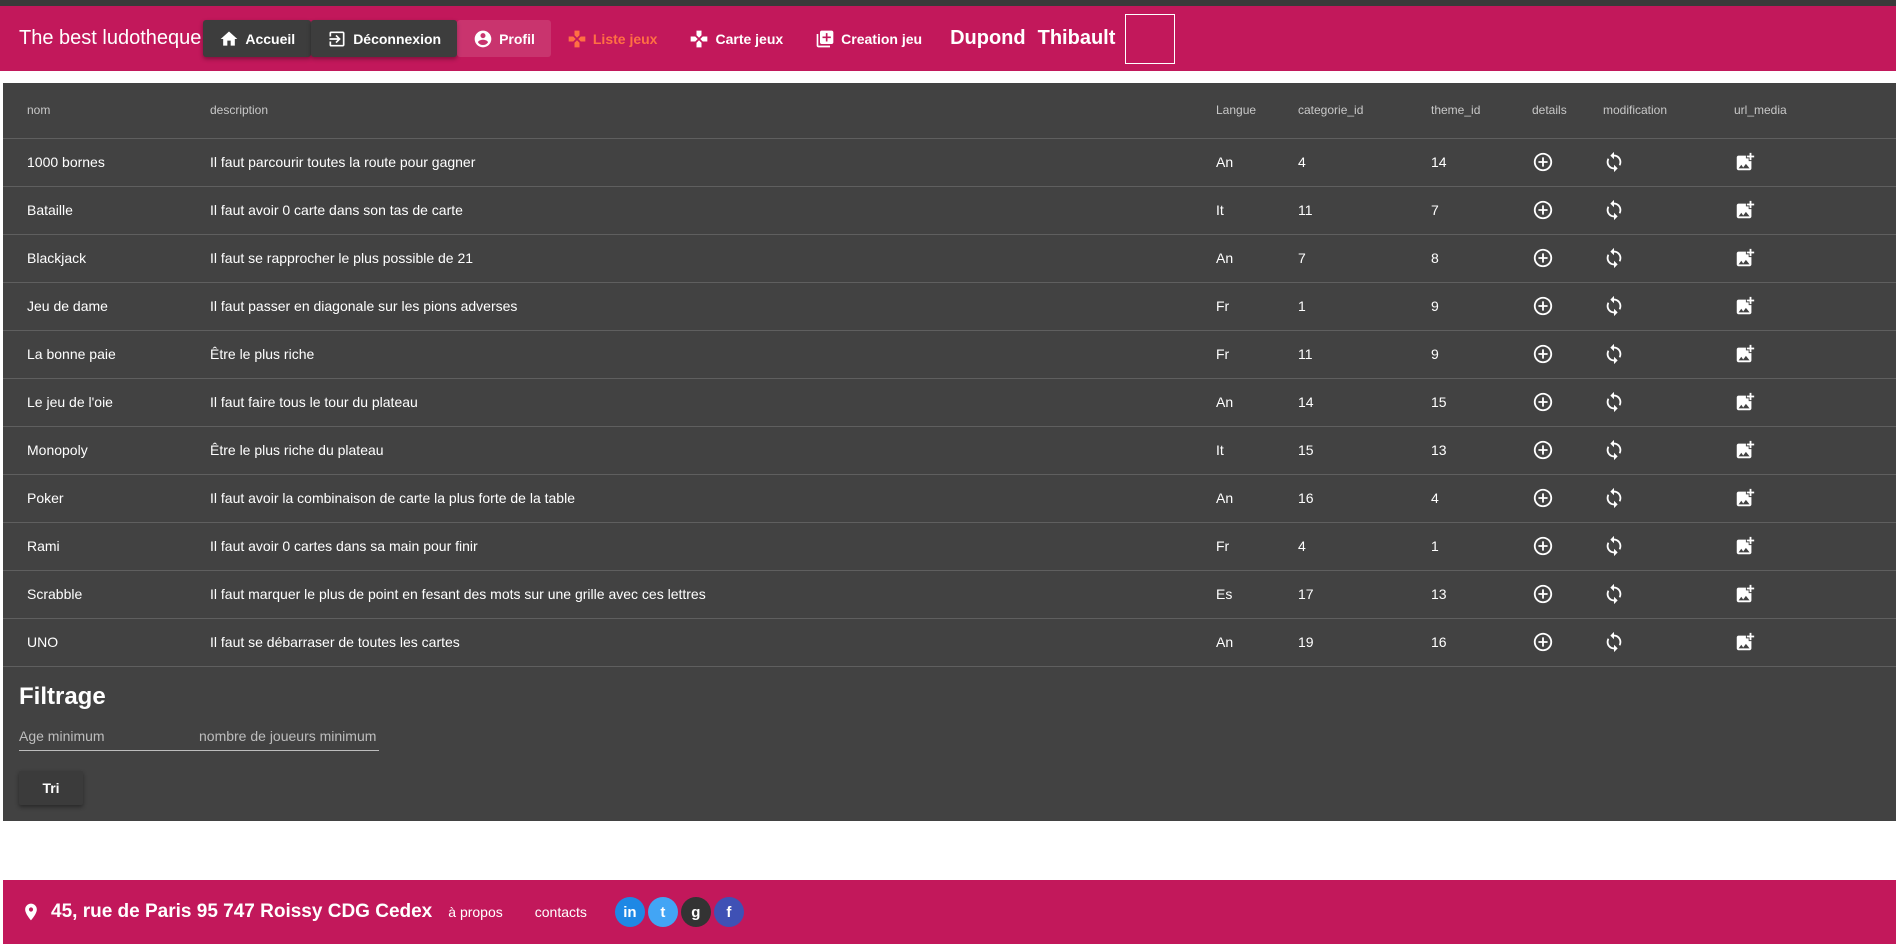 The image size is (1896, 944). I want to click on col-header-theme: theme_id, so click(1481, 111).